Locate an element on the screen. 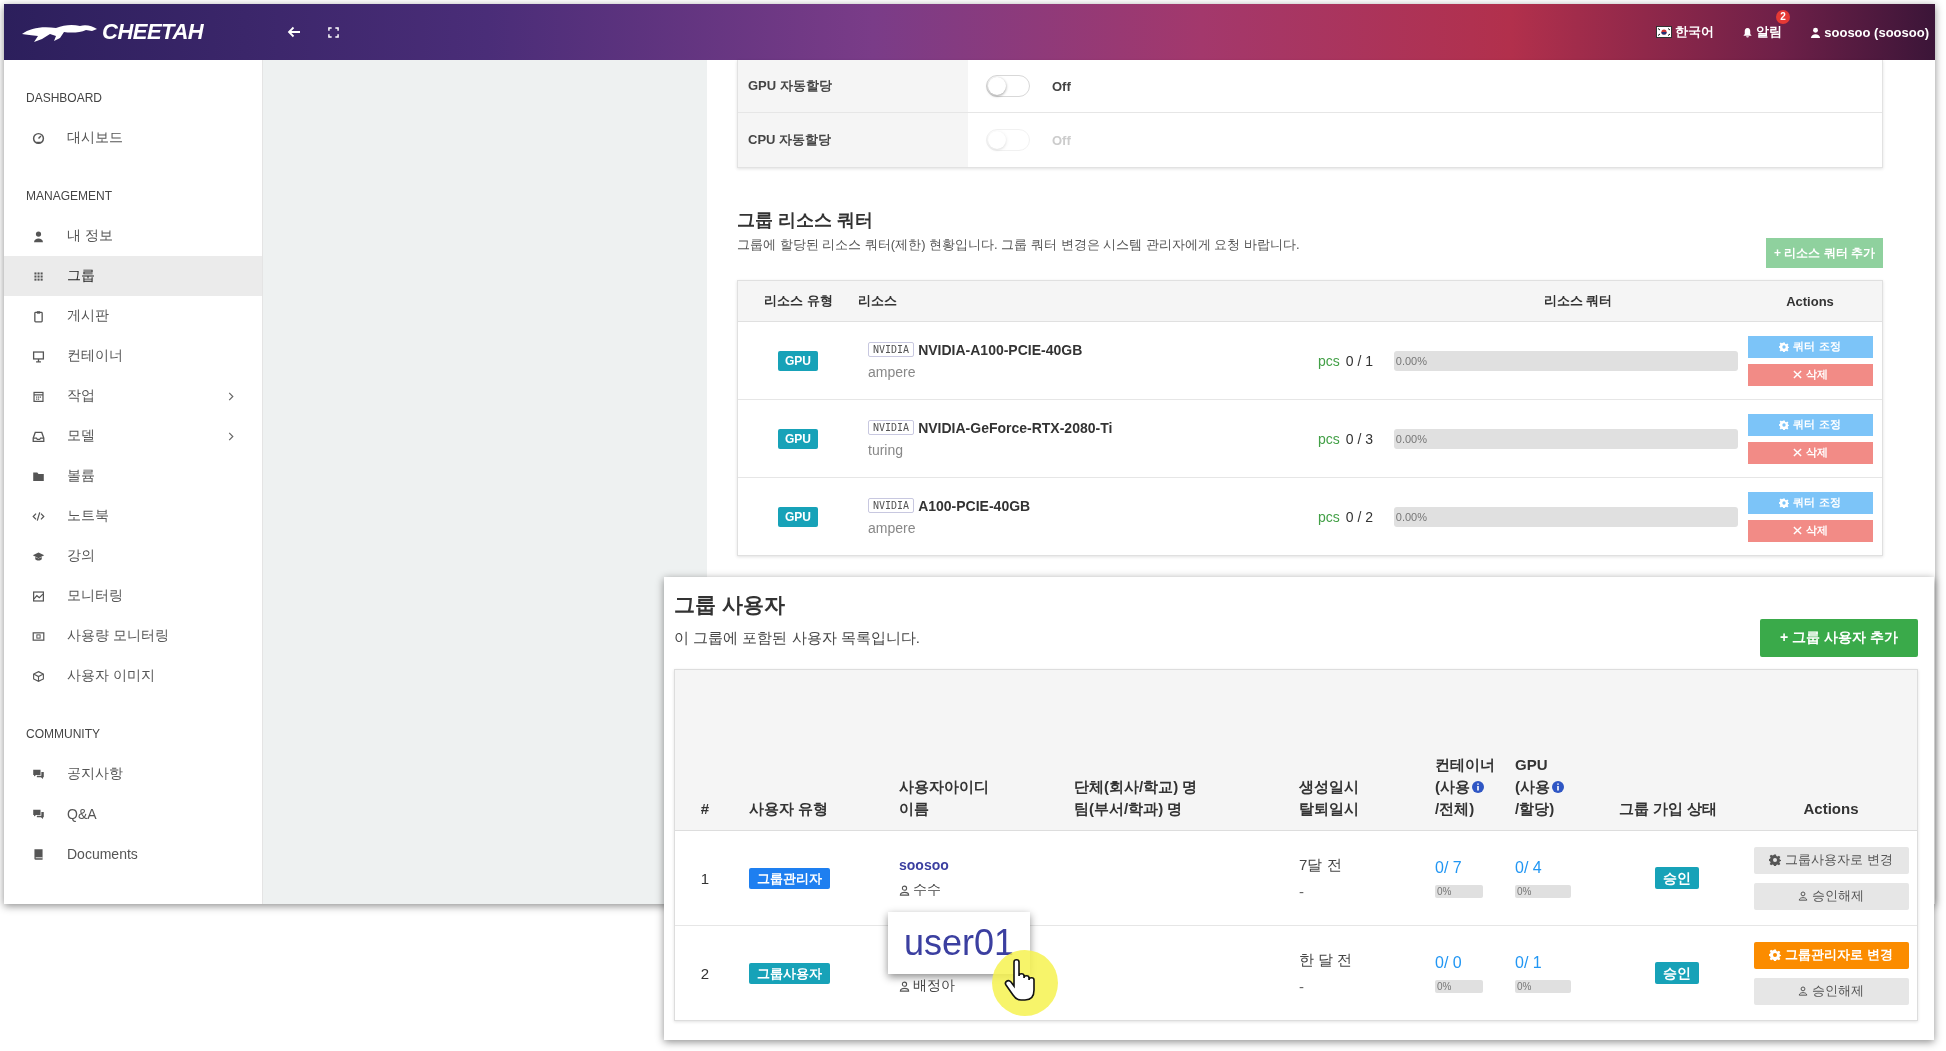 The height and width of the screenshot is (1051, 1946). nav-item: Q&A is located at coordinates (133, 814).